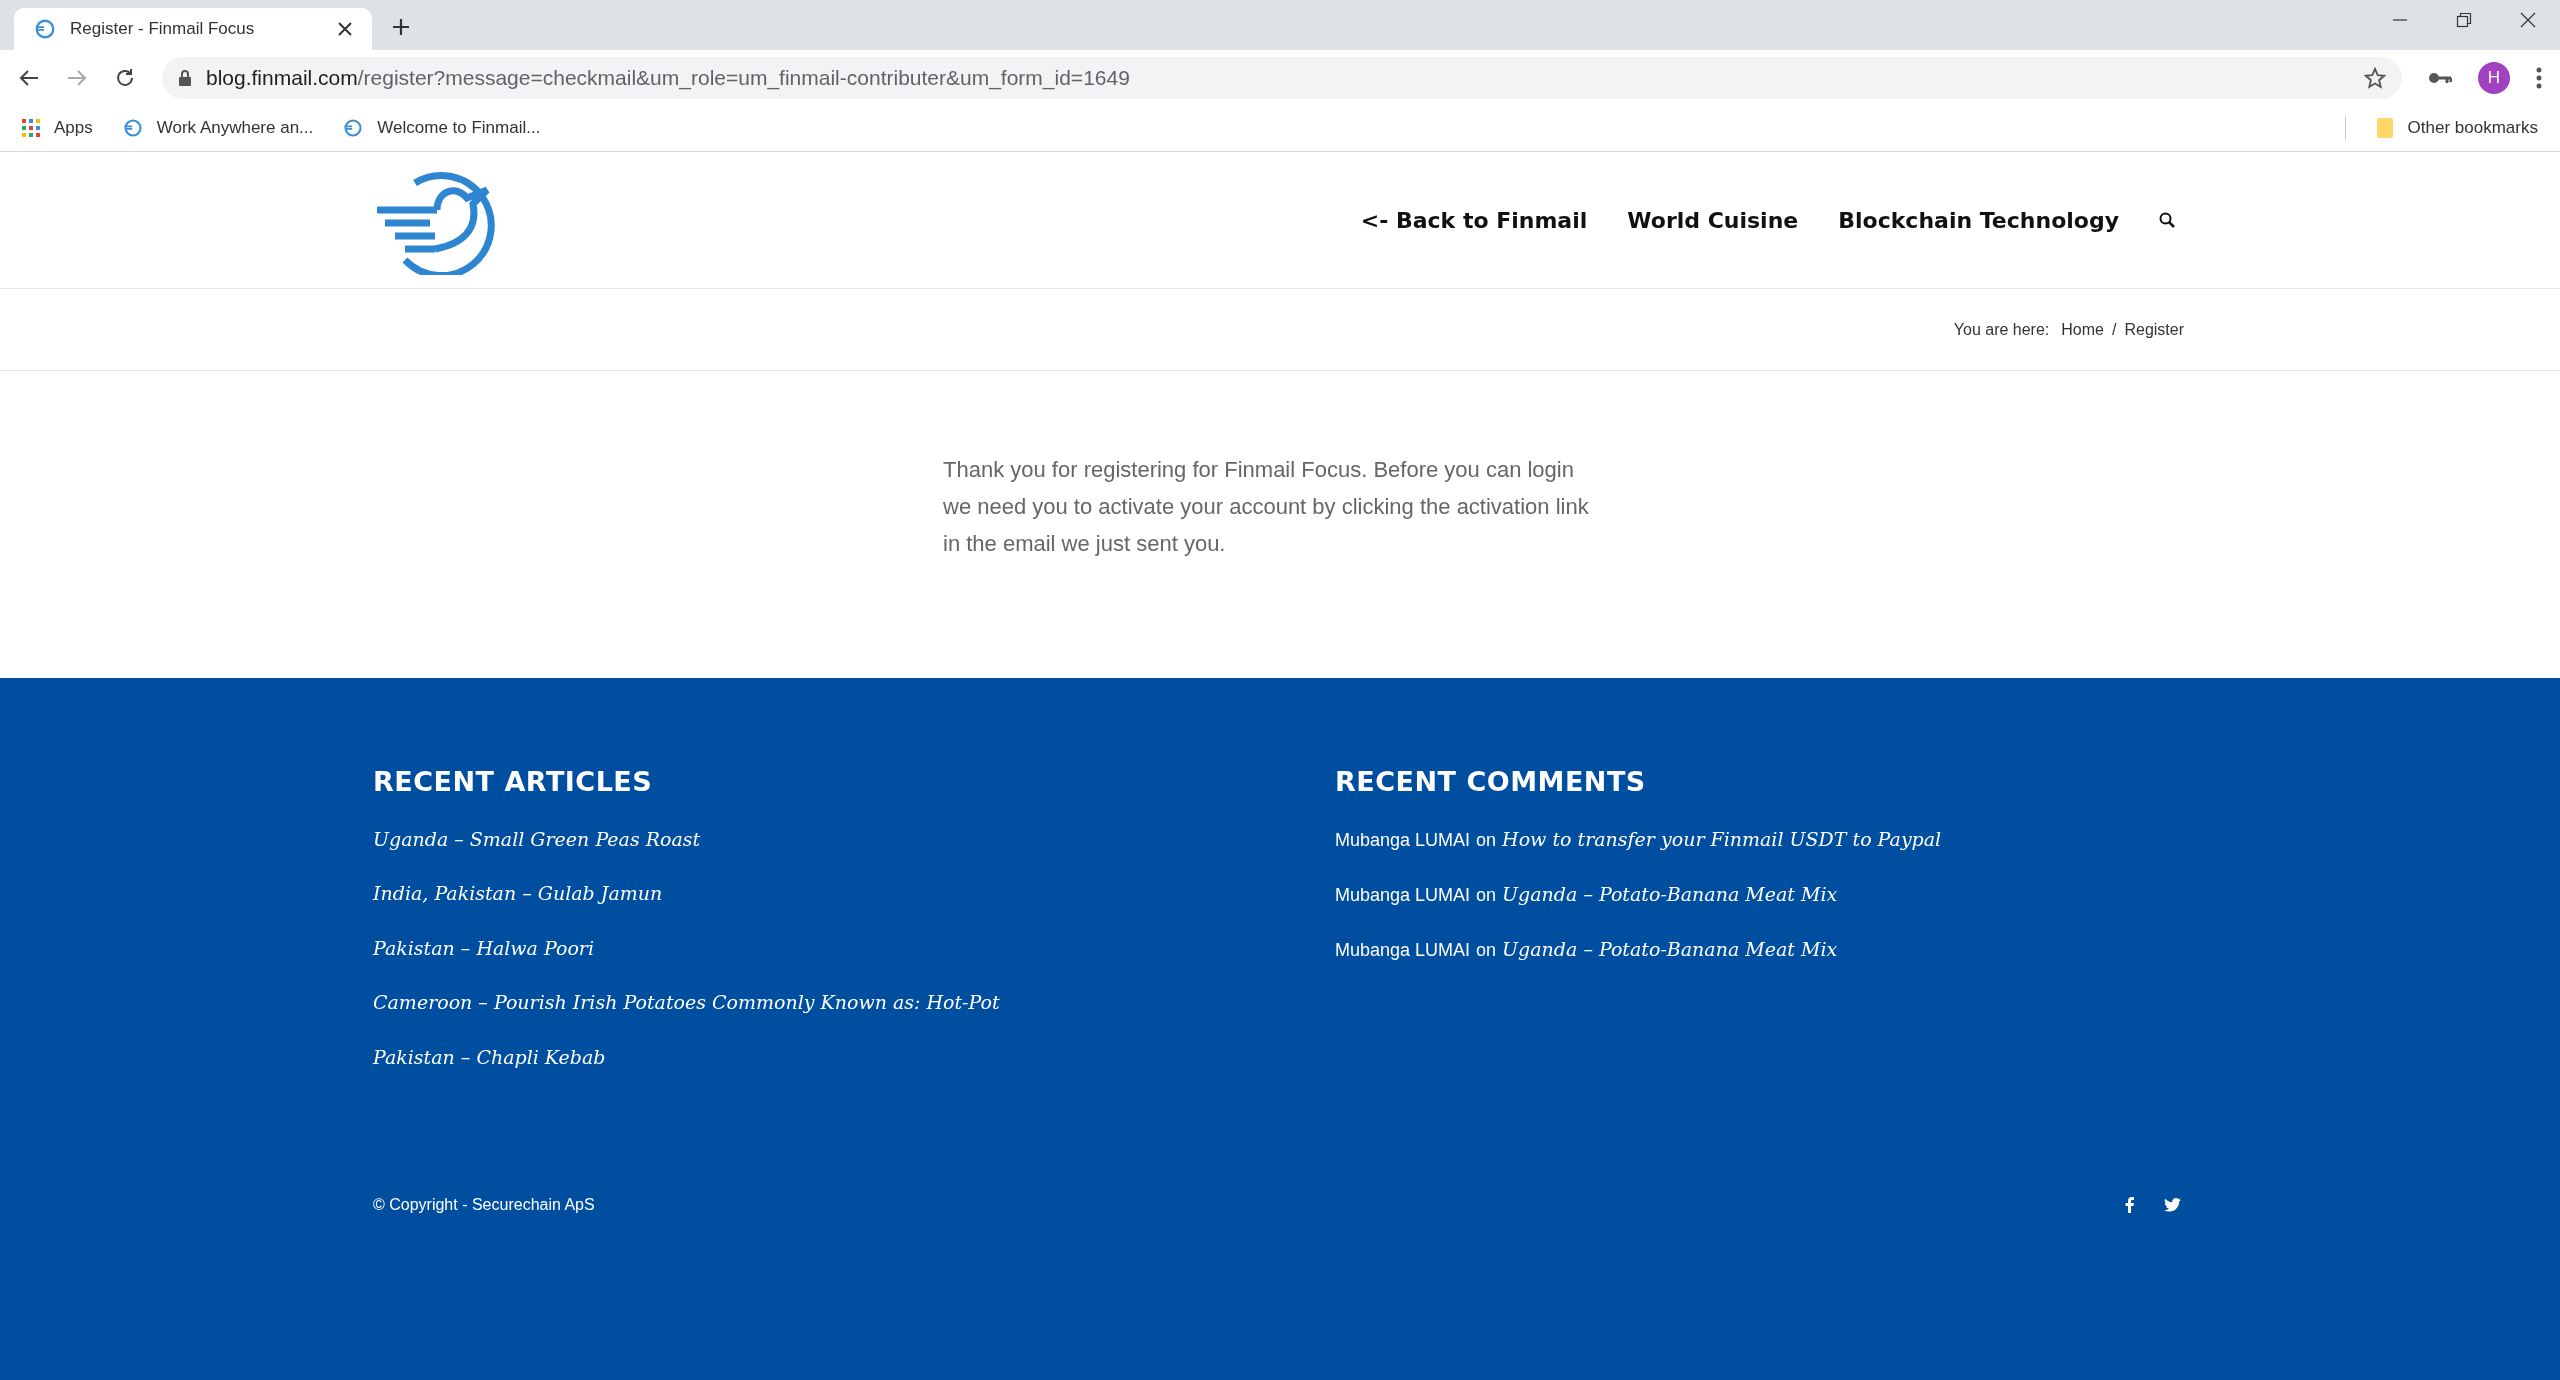  Describe the element at coordinates (2375, 77) in the screenshot. I see `star-icon` at that location.